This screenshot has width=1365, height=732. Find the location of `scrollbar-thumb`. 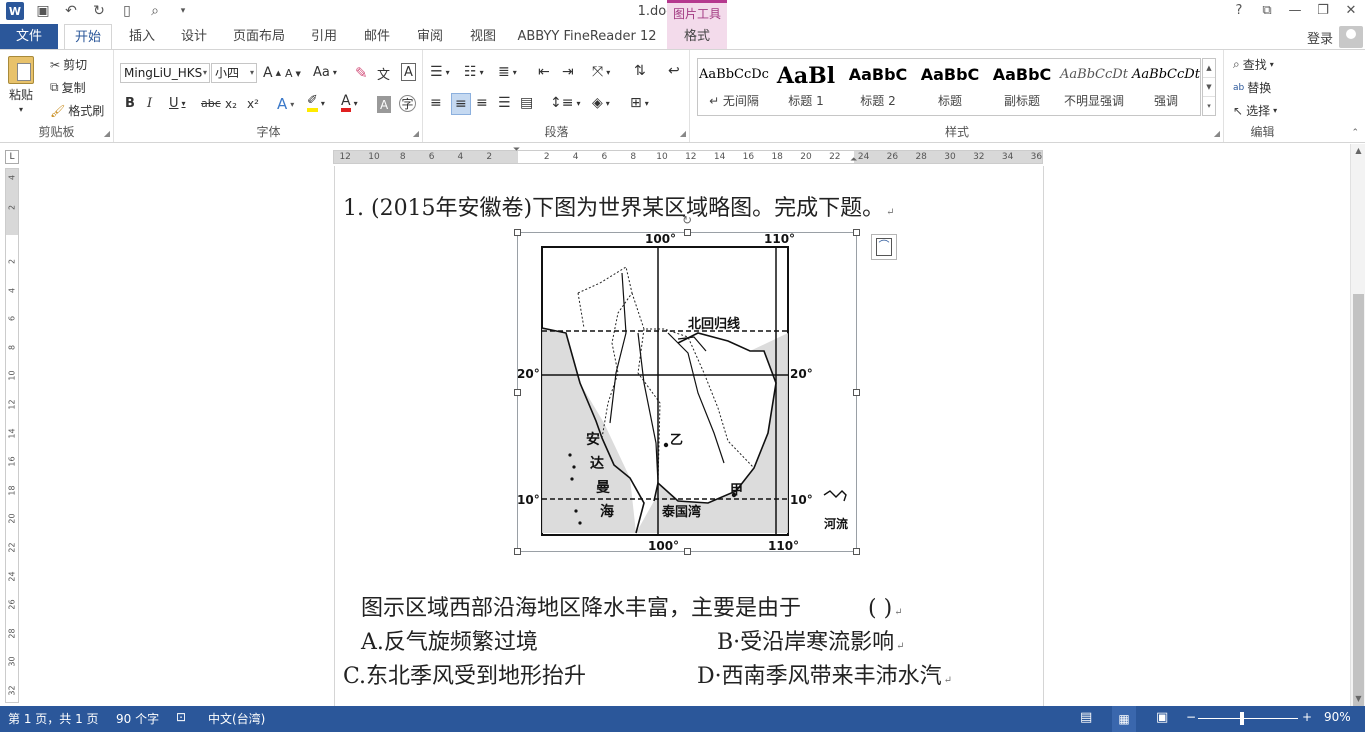

scrollbar-thumb is located at coordinates (1358, 500).